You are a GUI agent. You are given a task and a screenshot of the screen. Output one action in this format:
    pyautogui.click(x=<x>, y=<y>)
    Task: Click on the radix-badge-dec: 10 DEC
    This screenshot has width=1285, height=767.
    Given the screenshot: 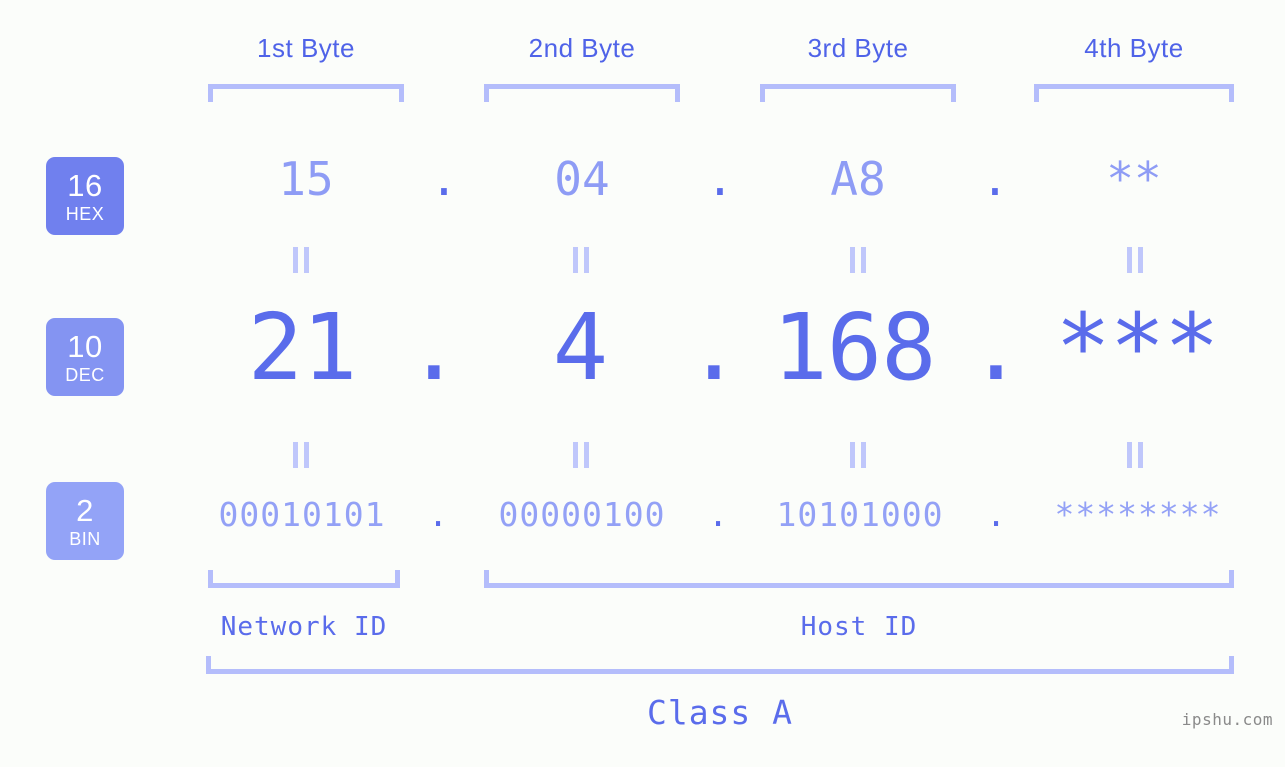 What is the action you would take?
    pyautogui.click(x=85, y=357)
    